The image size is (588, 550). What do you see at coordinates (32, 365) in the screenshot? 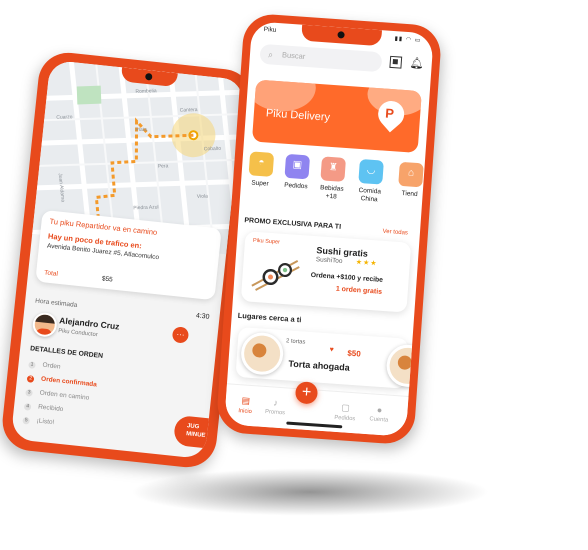
I see `step-number: 1` at bounding box center [32, 365].